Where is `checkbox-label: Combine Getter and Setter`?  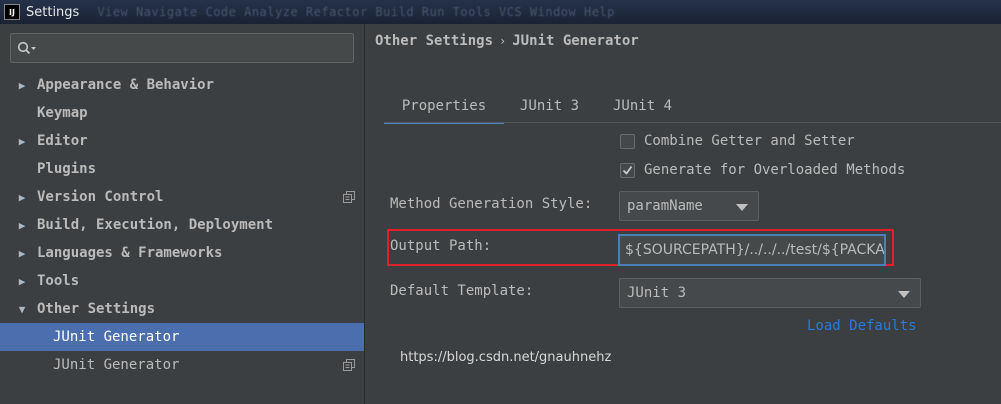
checkbox-label: Combine Getter and Setter is located at coordinates (749, 141).